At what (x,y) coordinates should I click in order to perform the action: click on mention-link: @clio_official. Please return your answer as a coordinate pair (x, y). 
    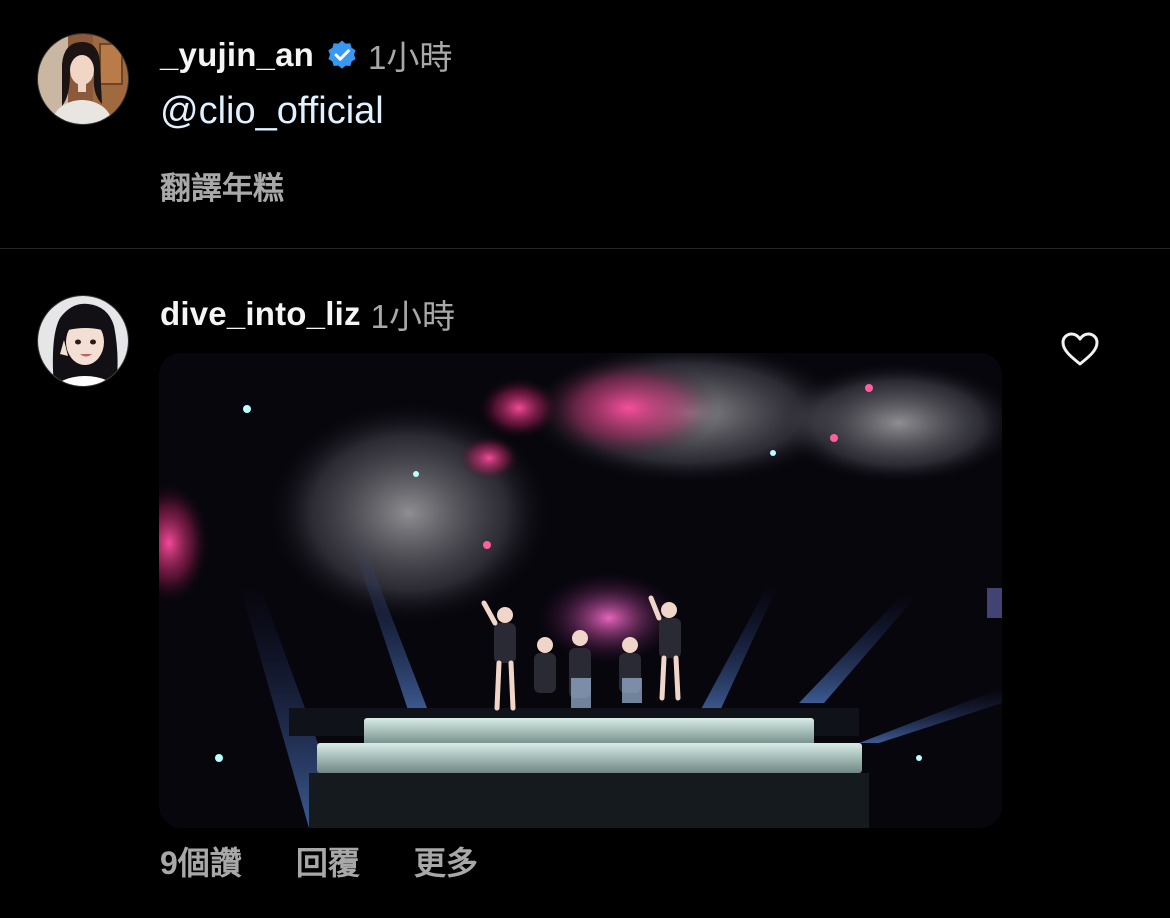
    Looking at the image, I should click on (272, 111).